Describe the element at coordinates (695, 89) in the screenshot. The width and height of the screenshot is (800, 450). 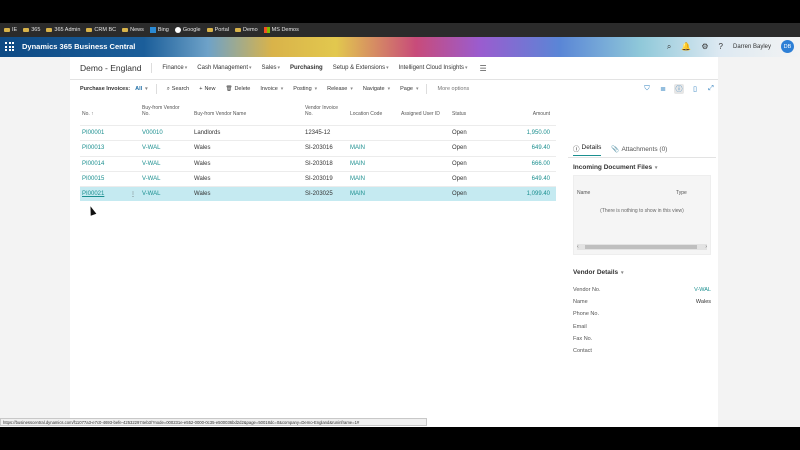
I see `bookmark-icon: ▯` at that location.